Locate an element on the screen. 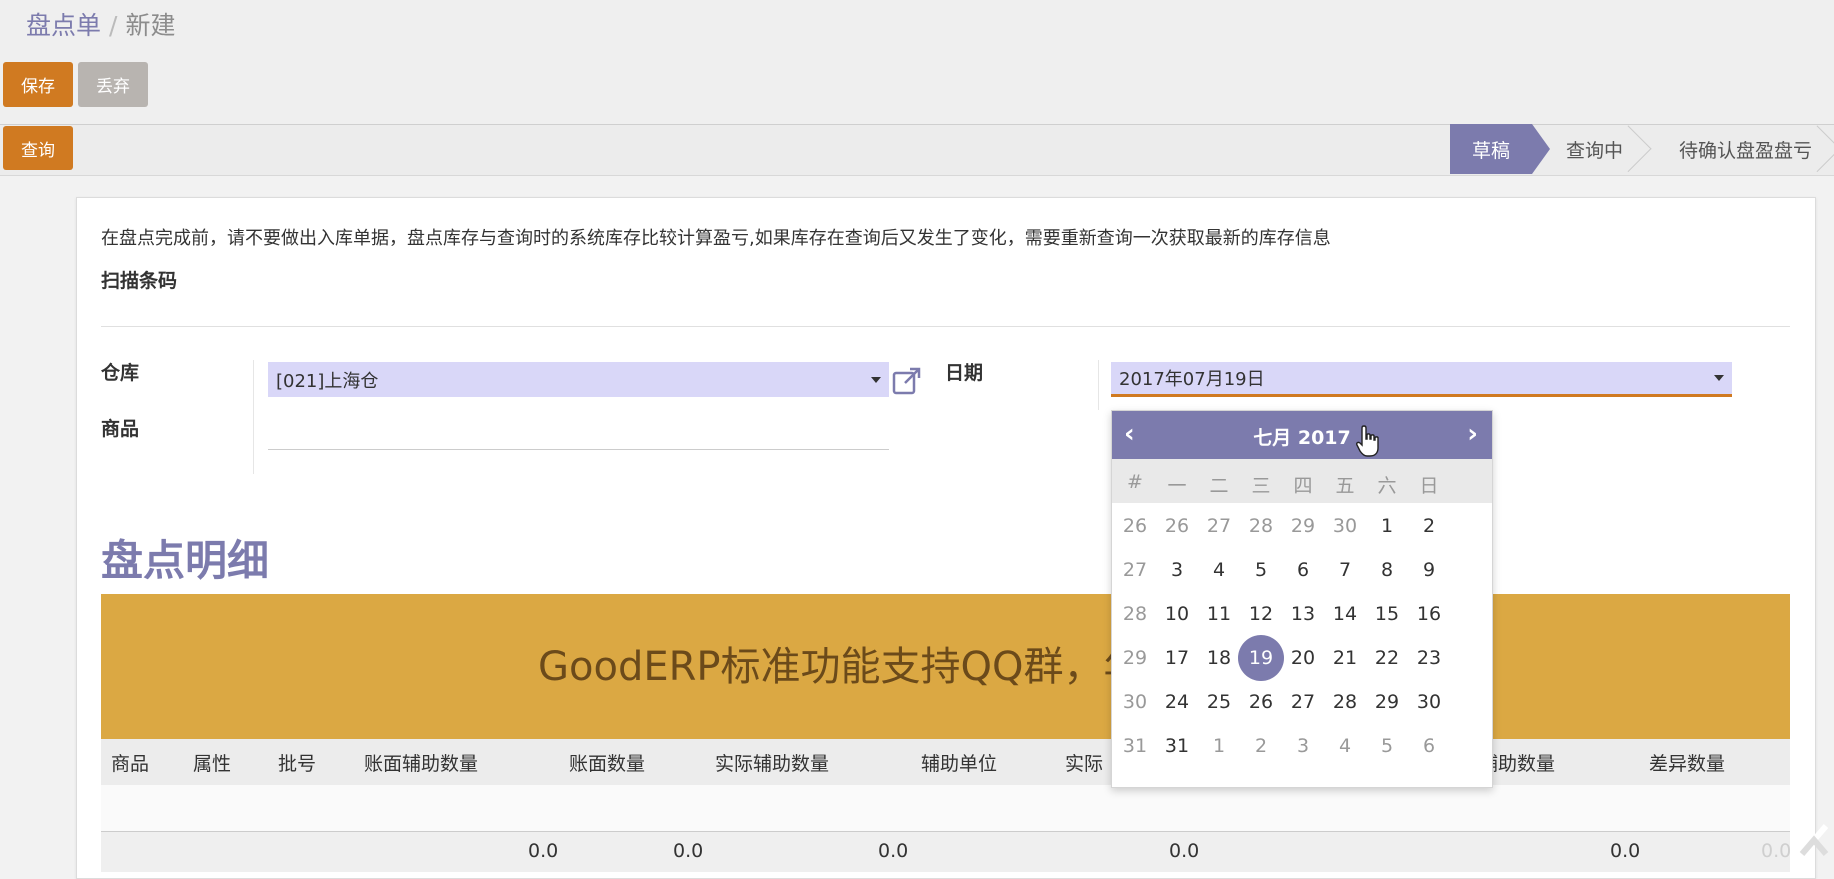 The image size is (1834, 879). calendar-day: 25 is located at coordinates (1219, 702).